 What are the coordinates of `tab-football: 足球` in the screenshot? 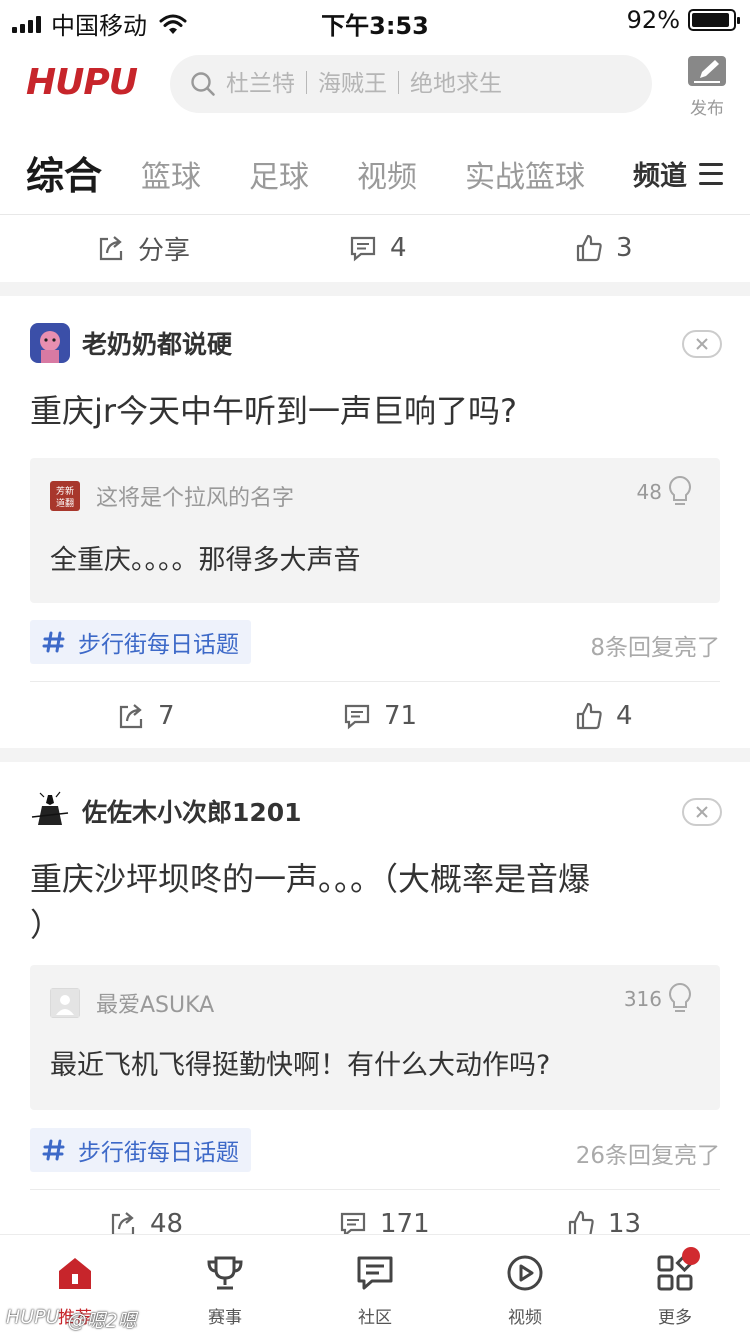 It's located at (279, 174).